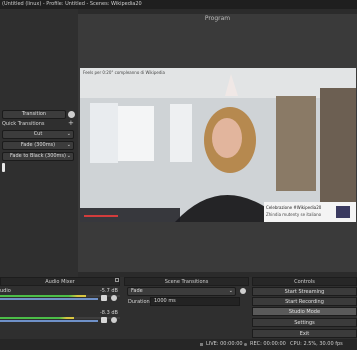  What do you see at coordinates (316, 344) in the screenshot?
I see `cpu-status: CPU: 2.5%, 30.00 fps` at bounding box center [316, 344].